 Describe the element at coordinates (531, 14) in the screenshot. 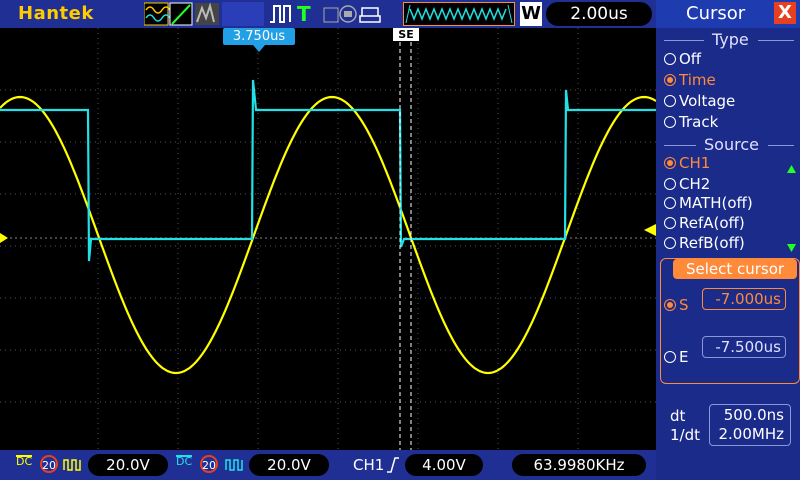

I see `run-state-badge: W` at that location.